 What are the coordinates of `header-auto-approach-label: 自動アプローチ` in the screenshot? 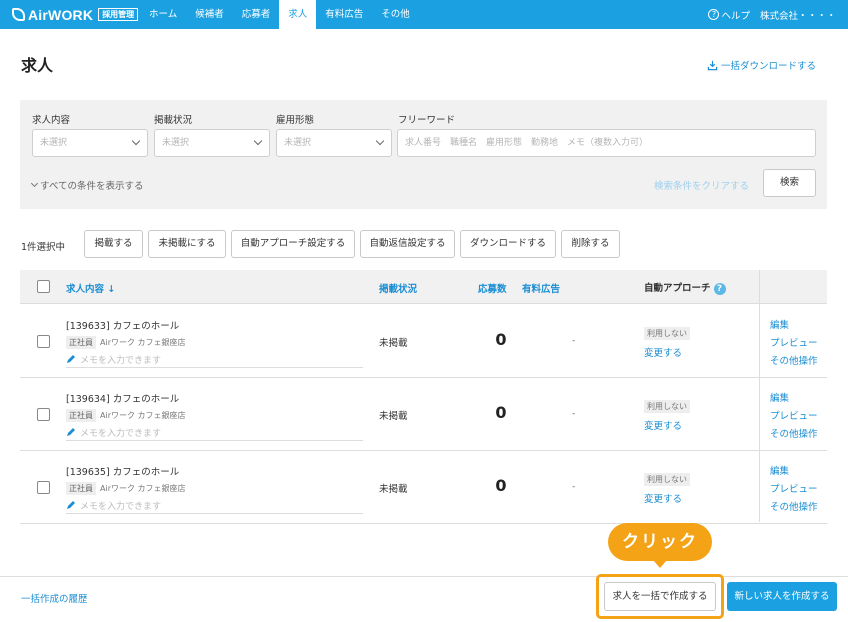 It's located at (677, 288).